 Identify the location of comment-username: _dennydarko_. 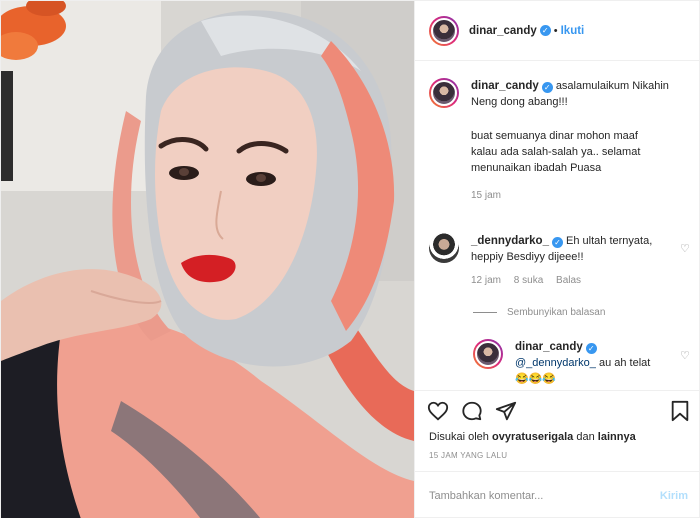
(510, 241).